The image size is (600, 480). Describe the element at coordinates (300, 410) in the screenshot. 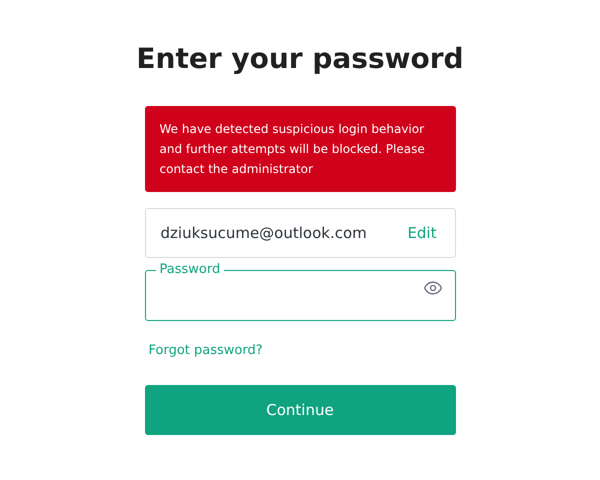

I see `continue-button: Continue` at that location.